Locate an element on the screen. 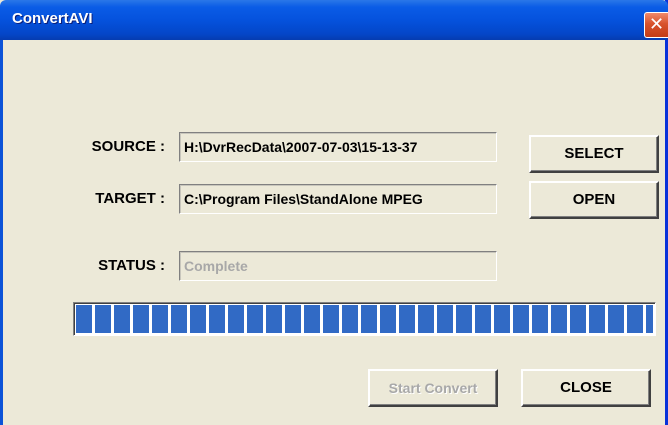 The width and height of the screenshot is (668, 425). close-button: CLOSE is located at coordinates (586, 388).